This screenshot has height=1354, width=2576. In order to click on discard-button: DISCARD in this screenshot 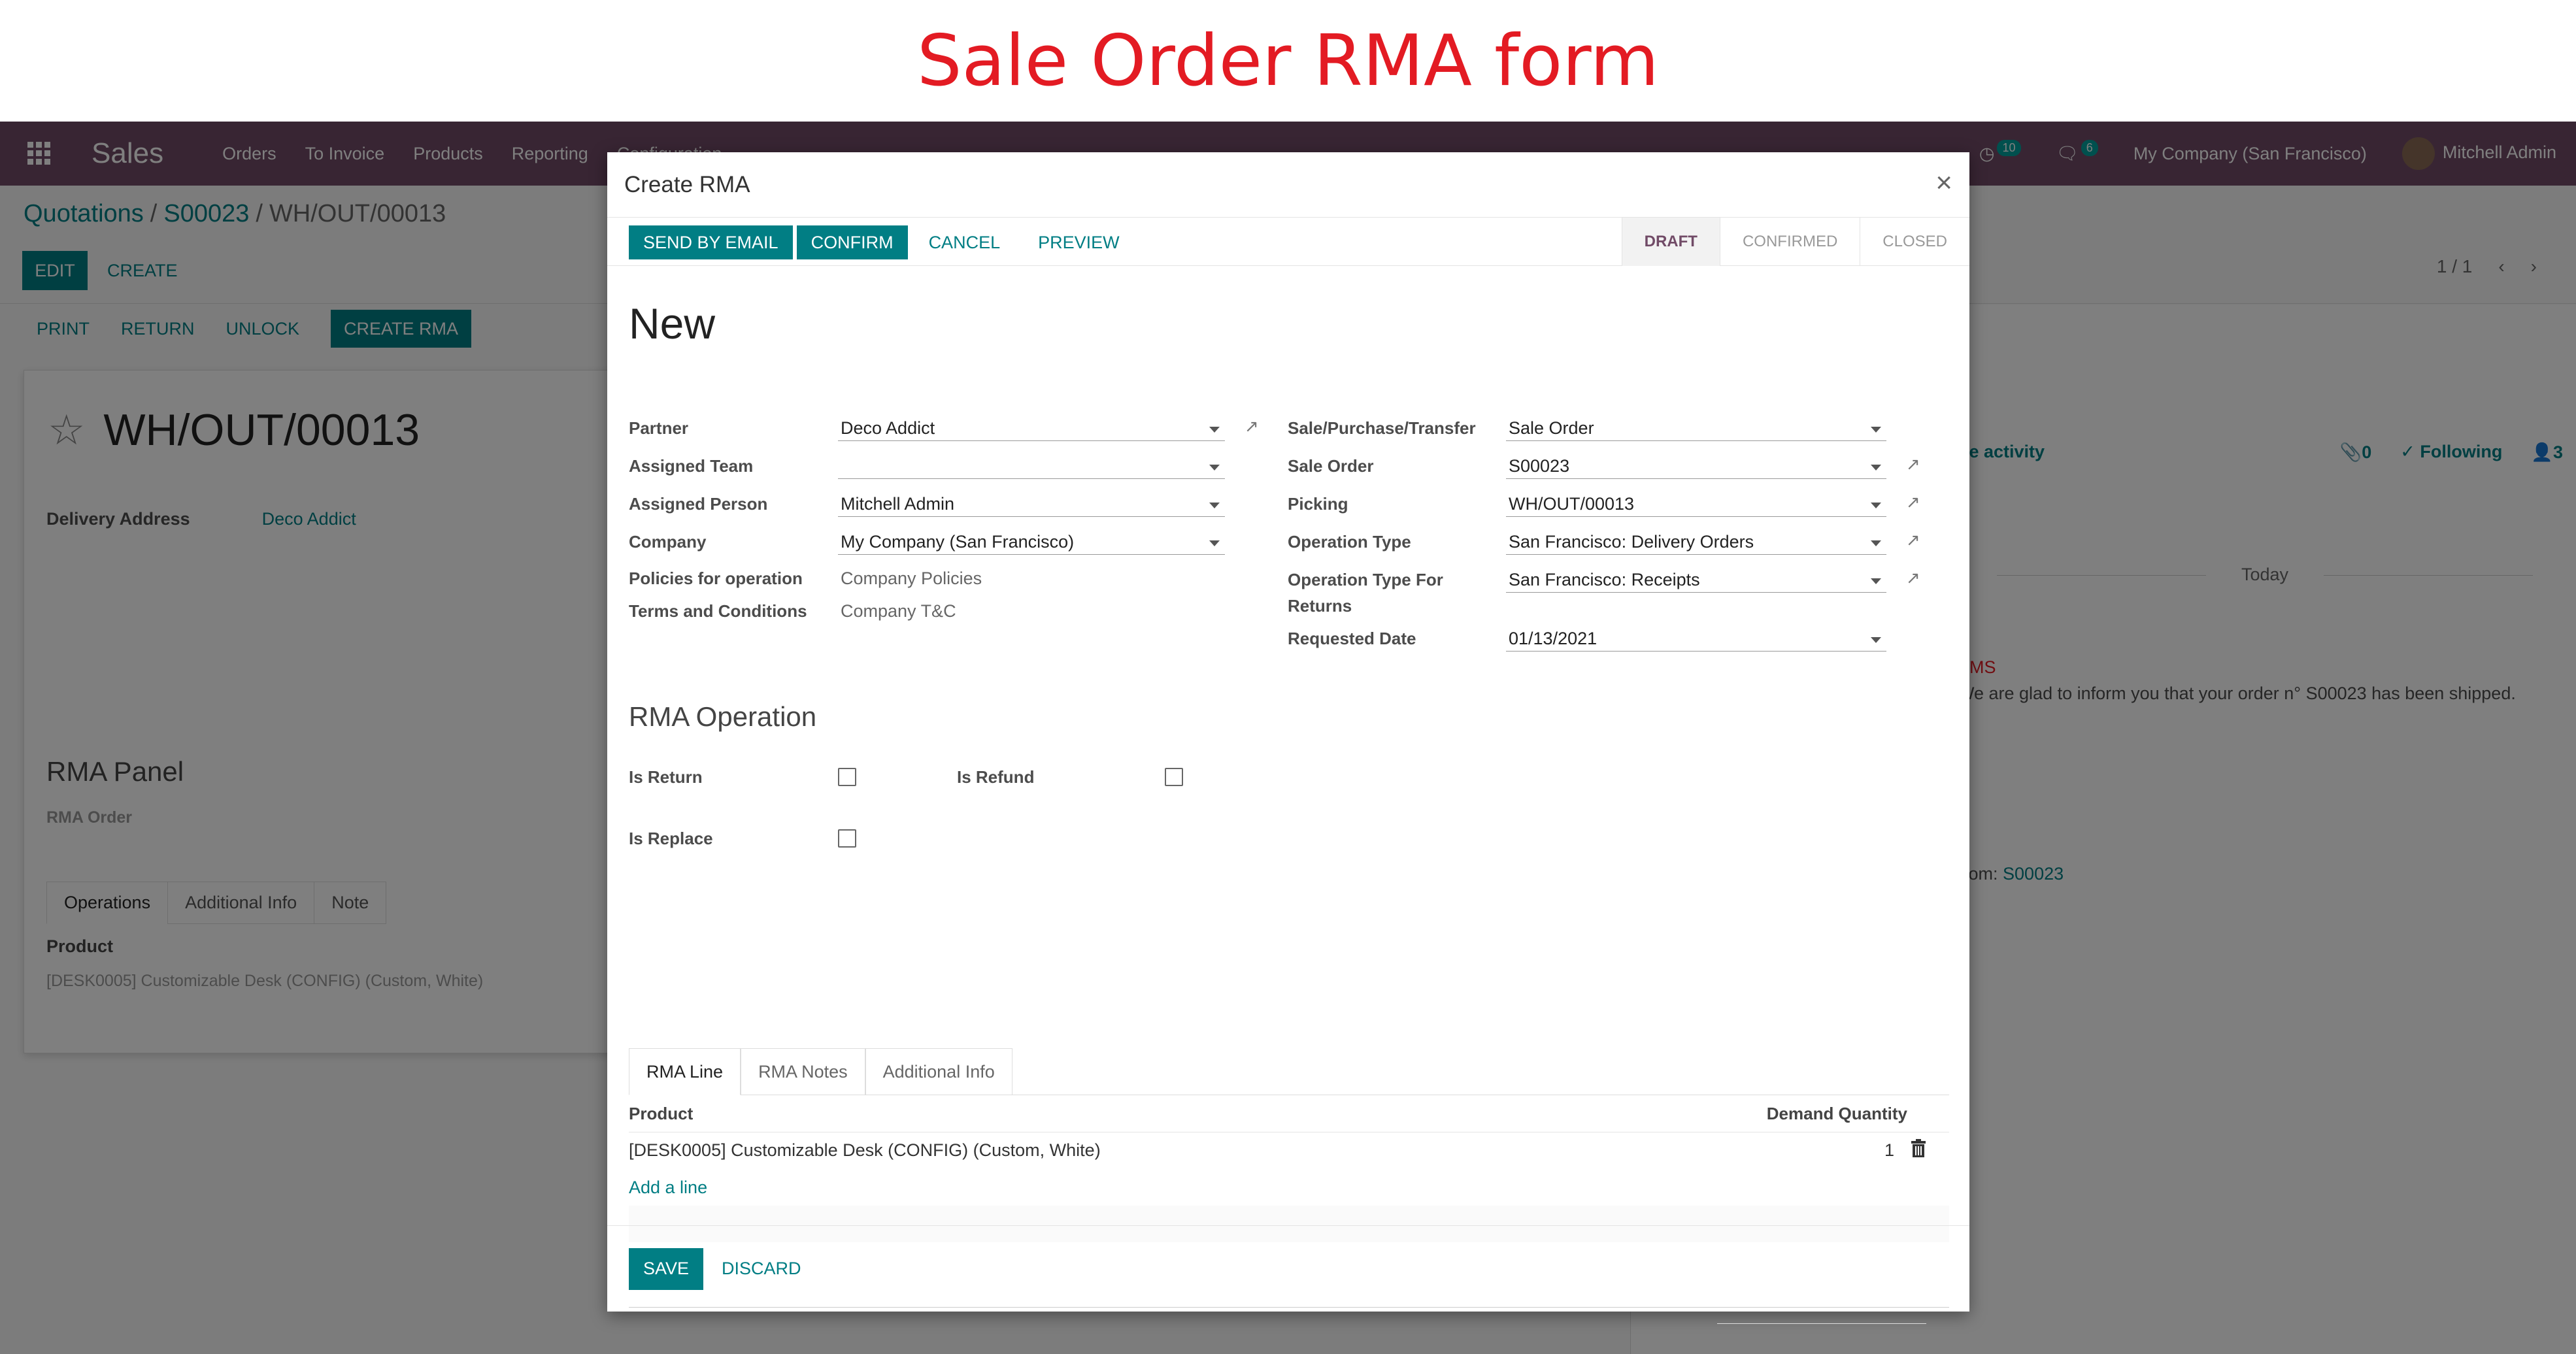, I will do `click(762, 1269)`.